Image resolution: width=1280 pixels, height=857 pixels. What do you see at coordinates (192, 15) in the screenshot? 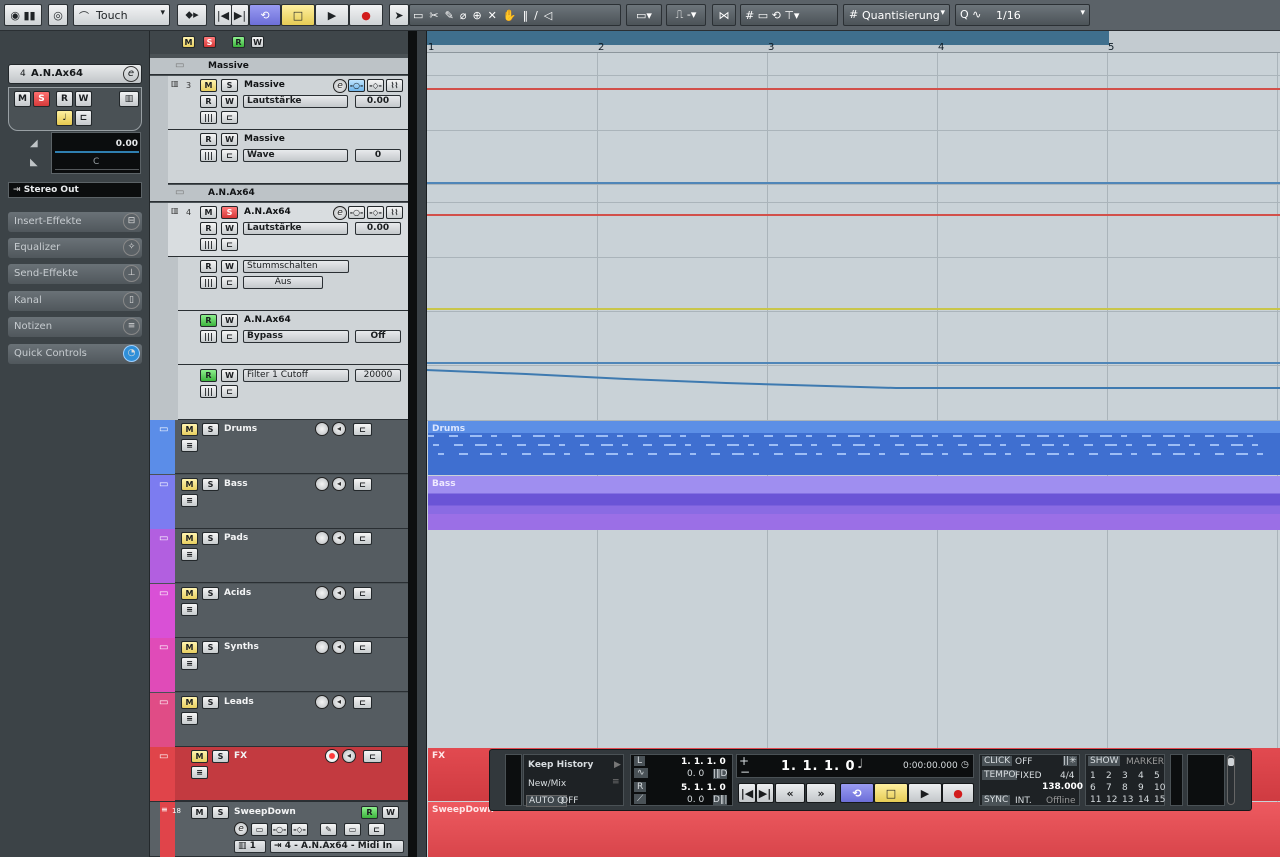
I see `autoscroll-button: ⬥▸` at bounding box center [192, 15].